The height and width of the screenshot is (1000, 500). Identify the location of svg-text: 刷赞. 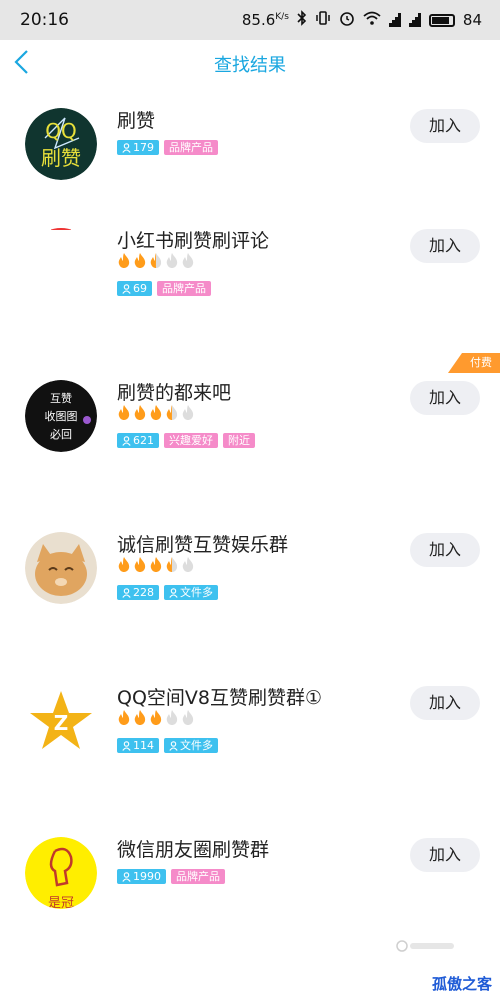
(61, 158).